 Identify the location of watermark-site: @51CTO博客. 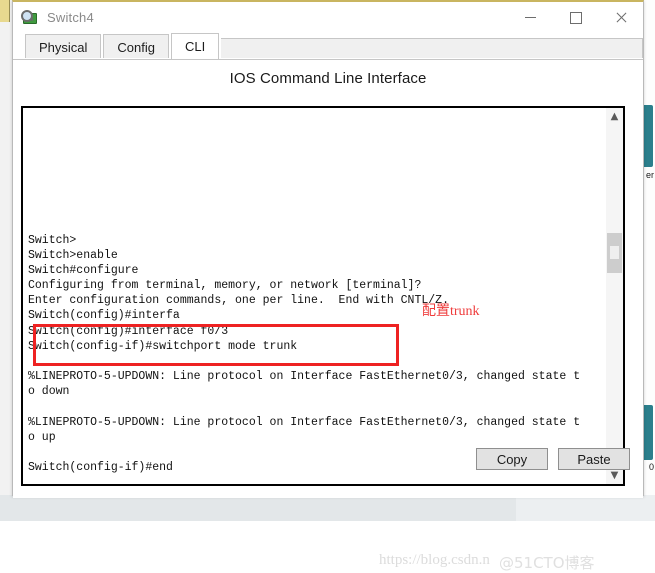
(547, 563).